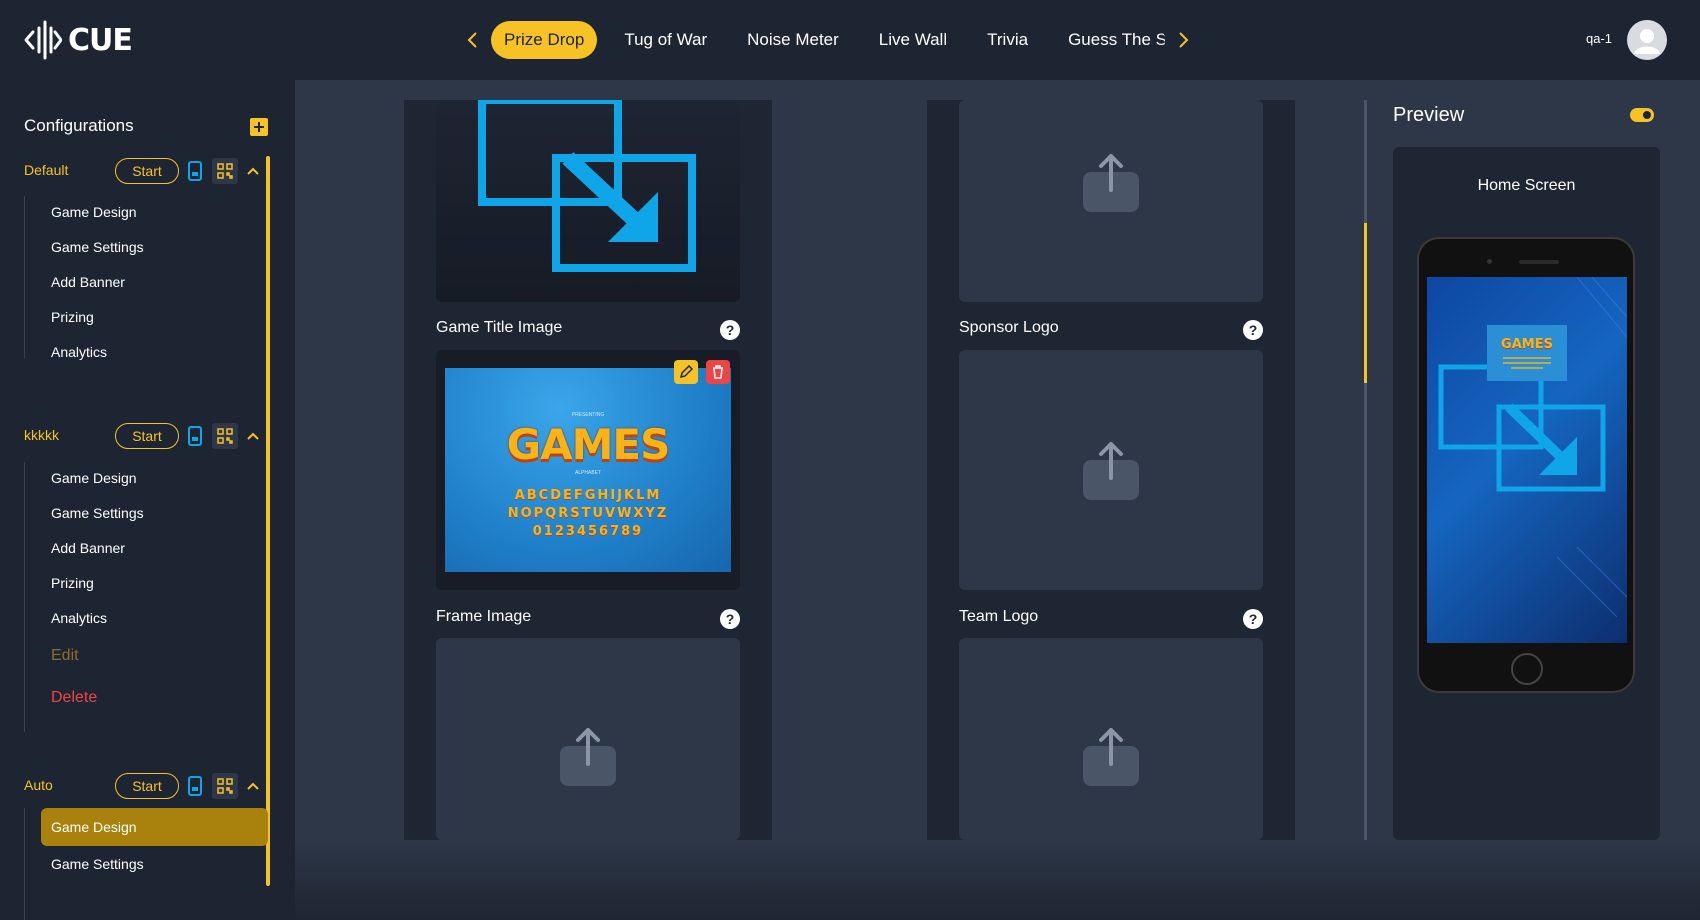 The width and height of the screenshot is (1700, 920). Describe the element at coordinates (1527, 460) in the screenshot. I see `phone-screen: GAMES` at that location.